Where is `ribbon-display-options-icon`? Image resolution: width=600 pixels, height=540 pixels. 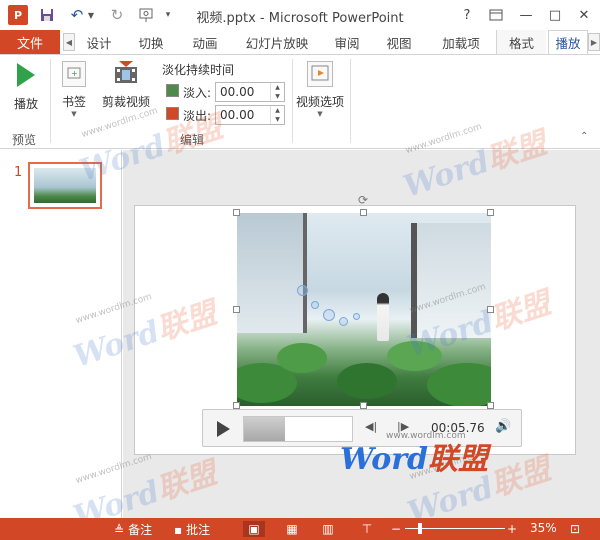
ribbon-display-options-icon is located at coordinates (496, 15).